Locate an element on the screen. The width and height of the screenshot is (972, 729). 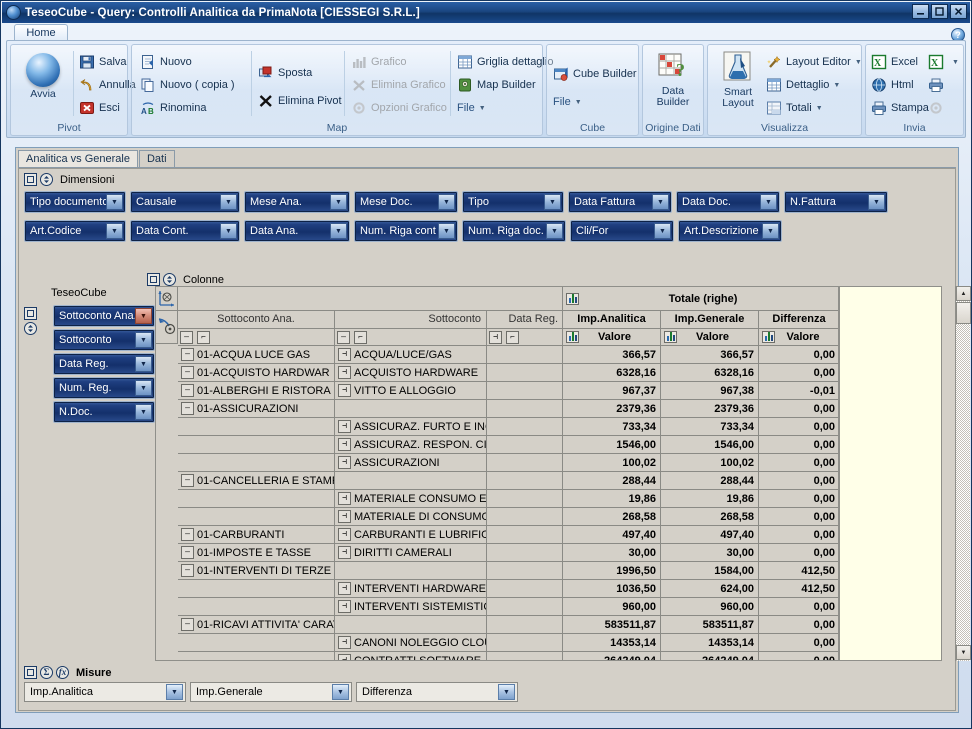
dimension-pill: Cli/For ▼ is located at coordinates (622, 231).